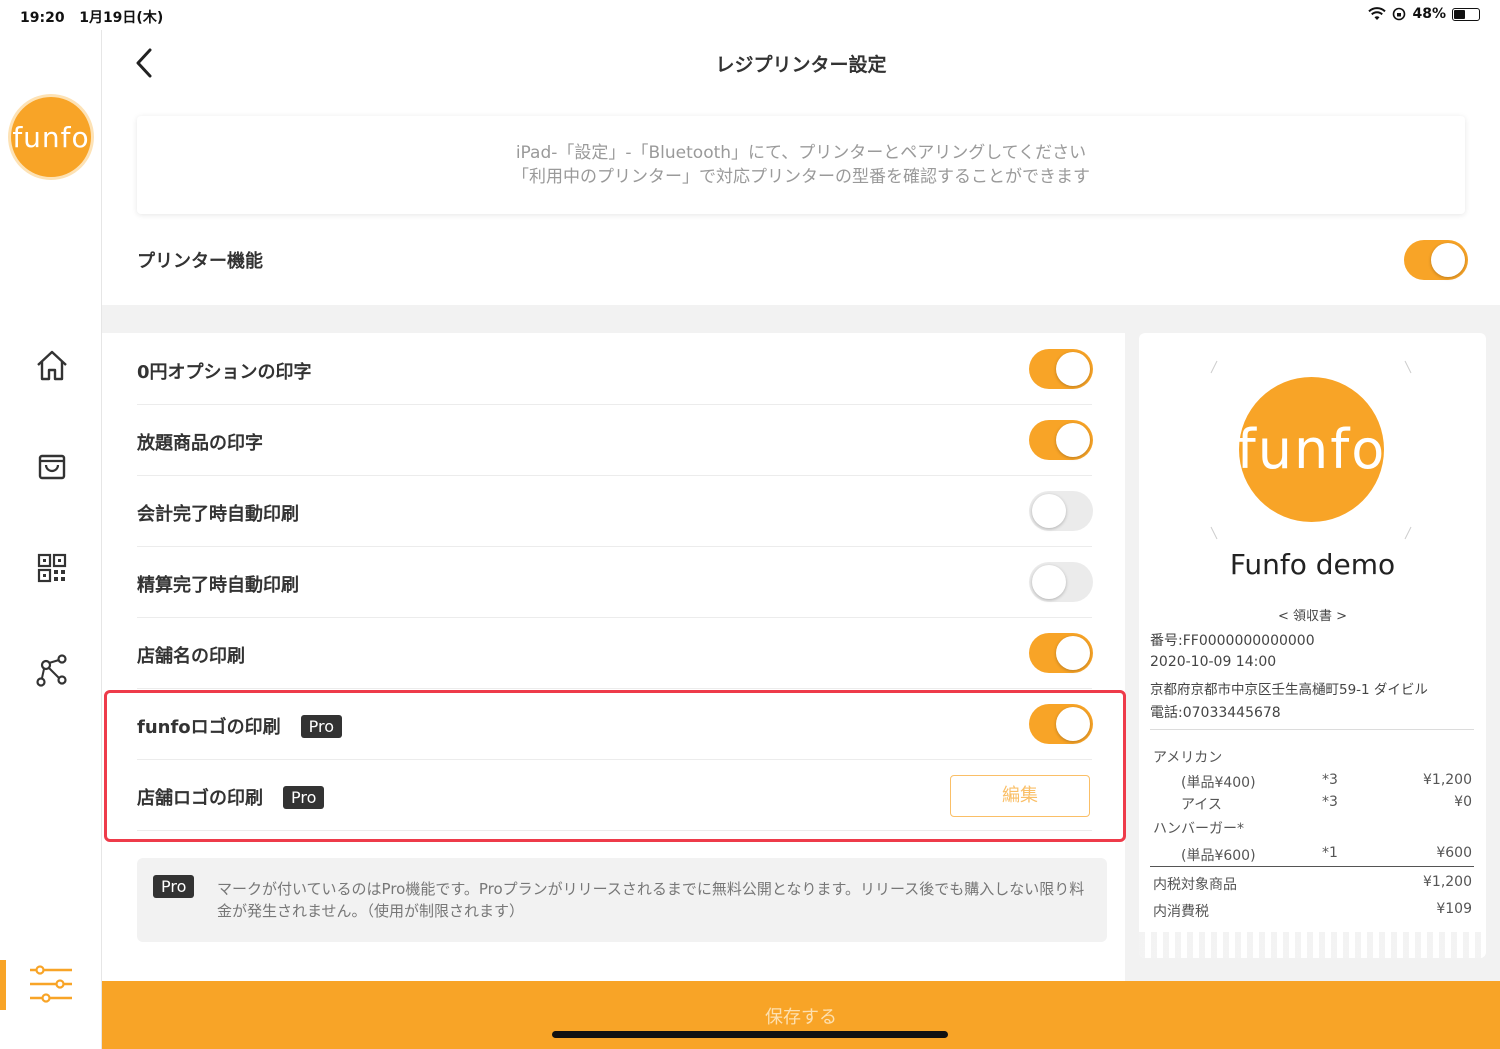 The height and width of the screenshot is (1049, 1500). I want to click on battery-percent: 48%, so click(1429, 14).